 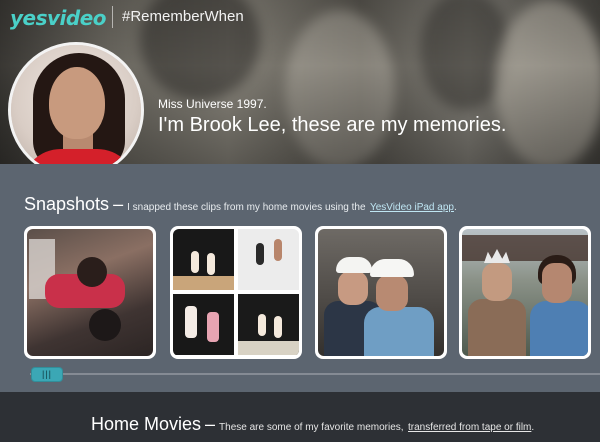 I want to click on transfer-link: transferred from tape or film, so click(x=469, y=427).